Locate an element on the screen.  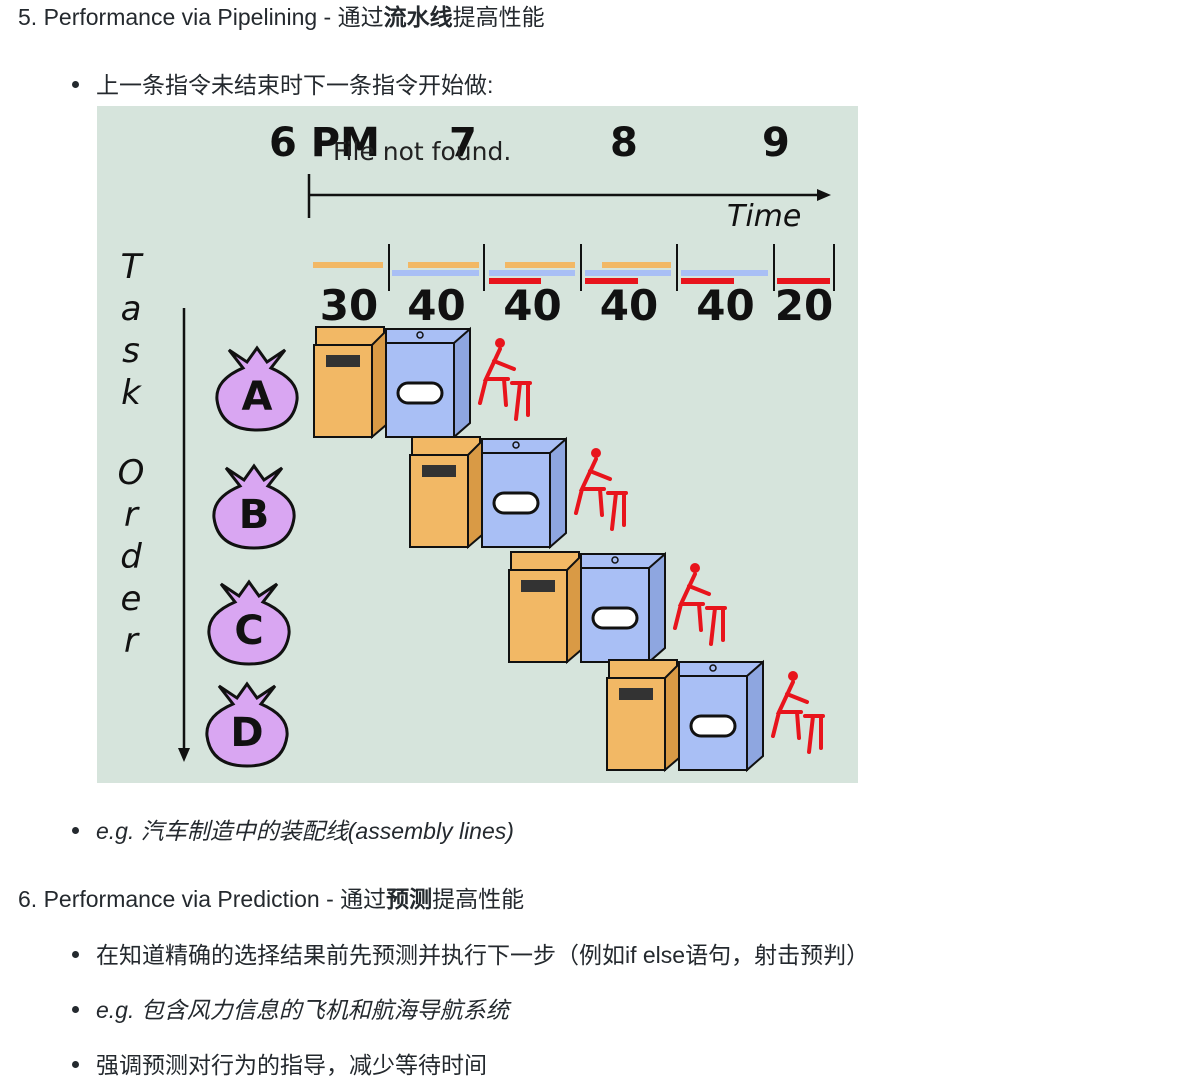
task-label-c: C is located at coordinates (248, 631).